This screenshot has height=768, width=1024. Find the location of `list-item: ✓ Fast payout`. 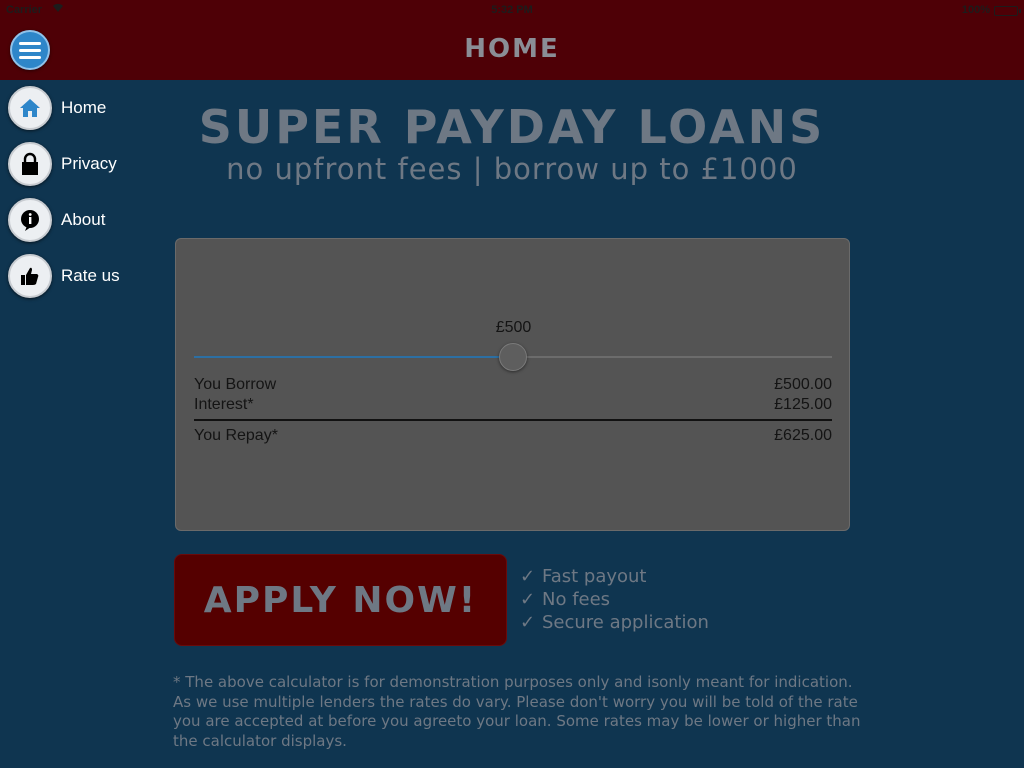

list-item: ✓ Fast payout is located at coordinates (670, 577).